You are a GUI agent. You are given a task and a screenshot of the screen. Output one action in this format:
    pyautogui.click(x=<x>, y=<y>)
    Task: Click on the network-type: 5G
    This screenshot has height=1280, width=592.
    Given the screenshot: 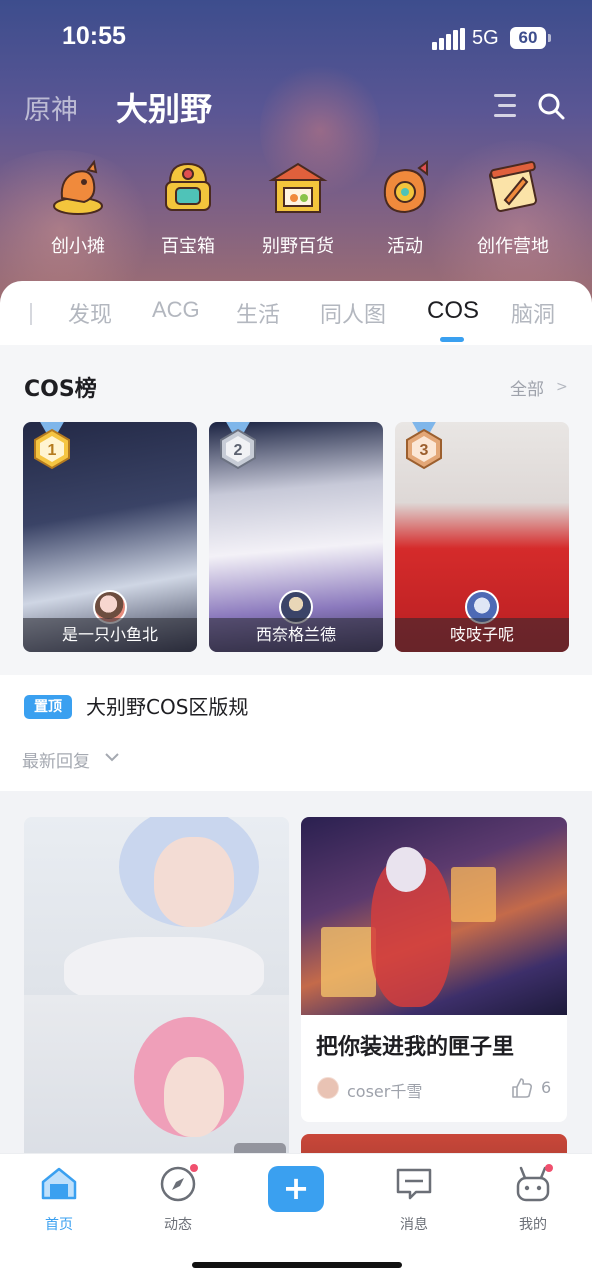 What is the action you would take?
    pyautogui.click(x=485, y=38)
    